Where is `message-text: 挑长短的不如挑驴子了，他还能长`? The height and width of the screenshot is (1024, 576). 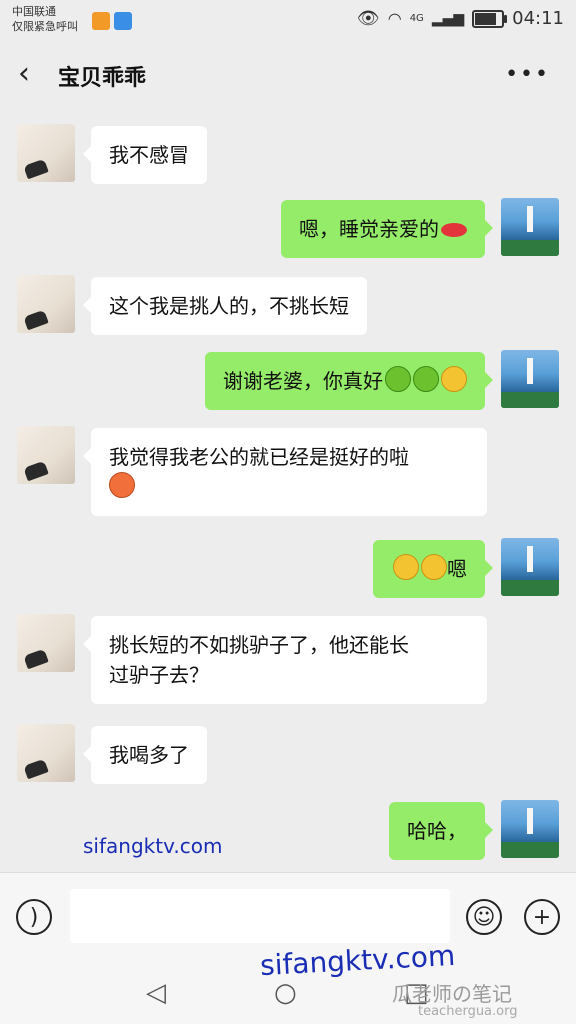 message-text: 挑长短的不如挑驴子了，他还能长 is located at coordinates (259, 645).